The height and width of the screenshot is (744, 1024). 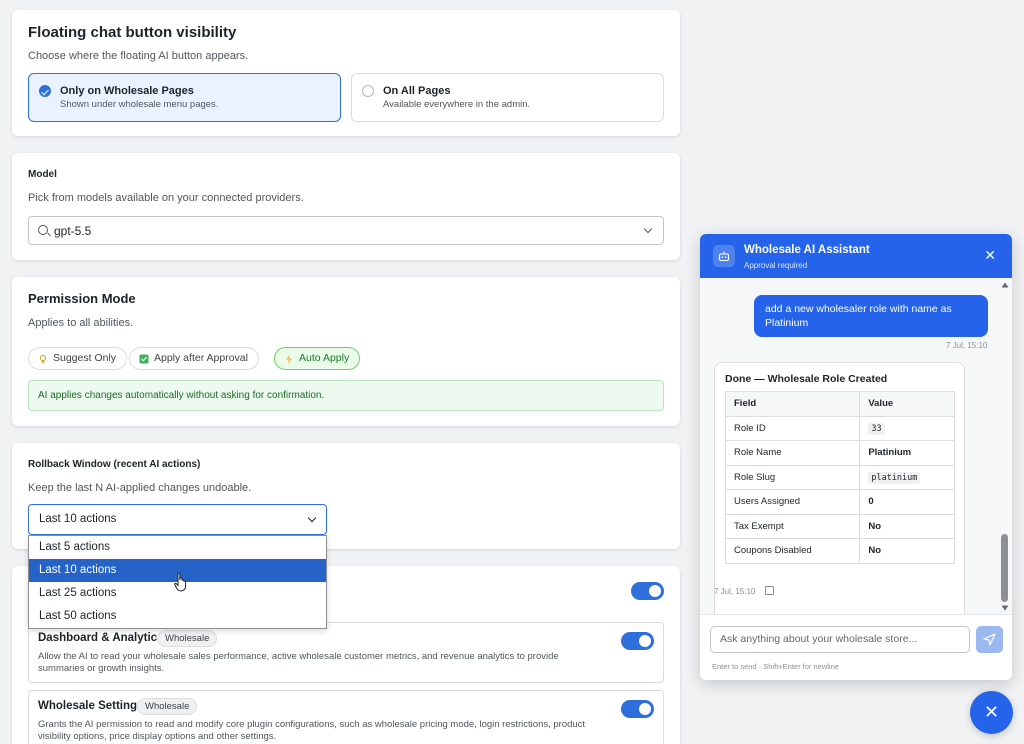 What do you see at coordinates (81, 323) in the screenshot?
I see `permission-description: Applies to all abilities.` at bounding box center [81, 323].